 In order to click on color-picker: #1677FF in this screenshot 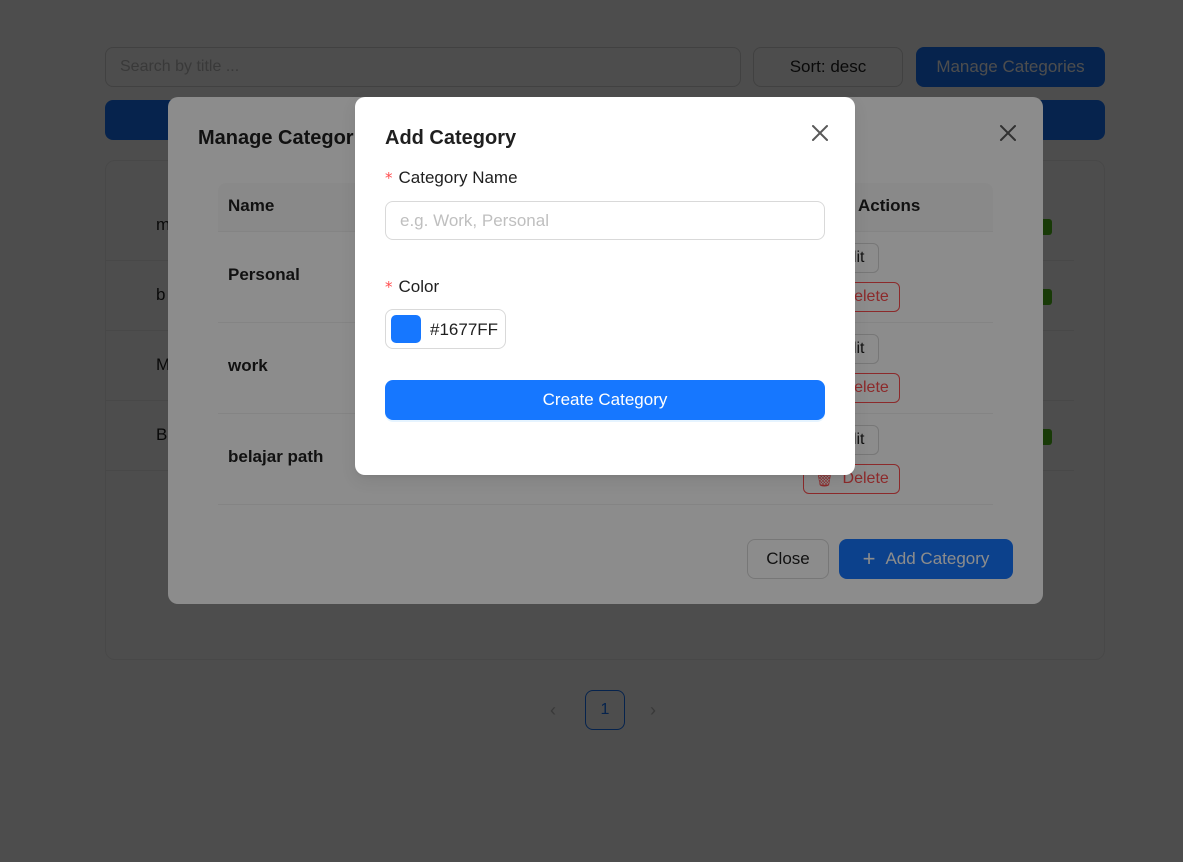, I will do `click(445, 329)`.